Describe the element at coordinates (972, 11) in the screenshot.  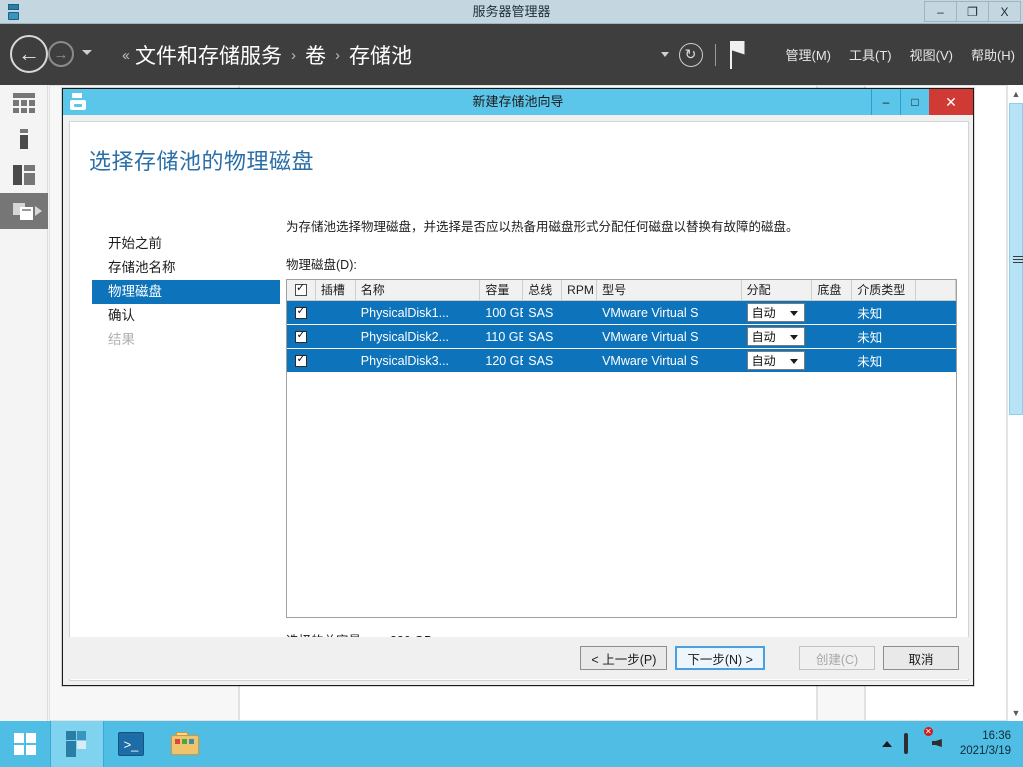
I see `maximize-button: ❐` at that location.